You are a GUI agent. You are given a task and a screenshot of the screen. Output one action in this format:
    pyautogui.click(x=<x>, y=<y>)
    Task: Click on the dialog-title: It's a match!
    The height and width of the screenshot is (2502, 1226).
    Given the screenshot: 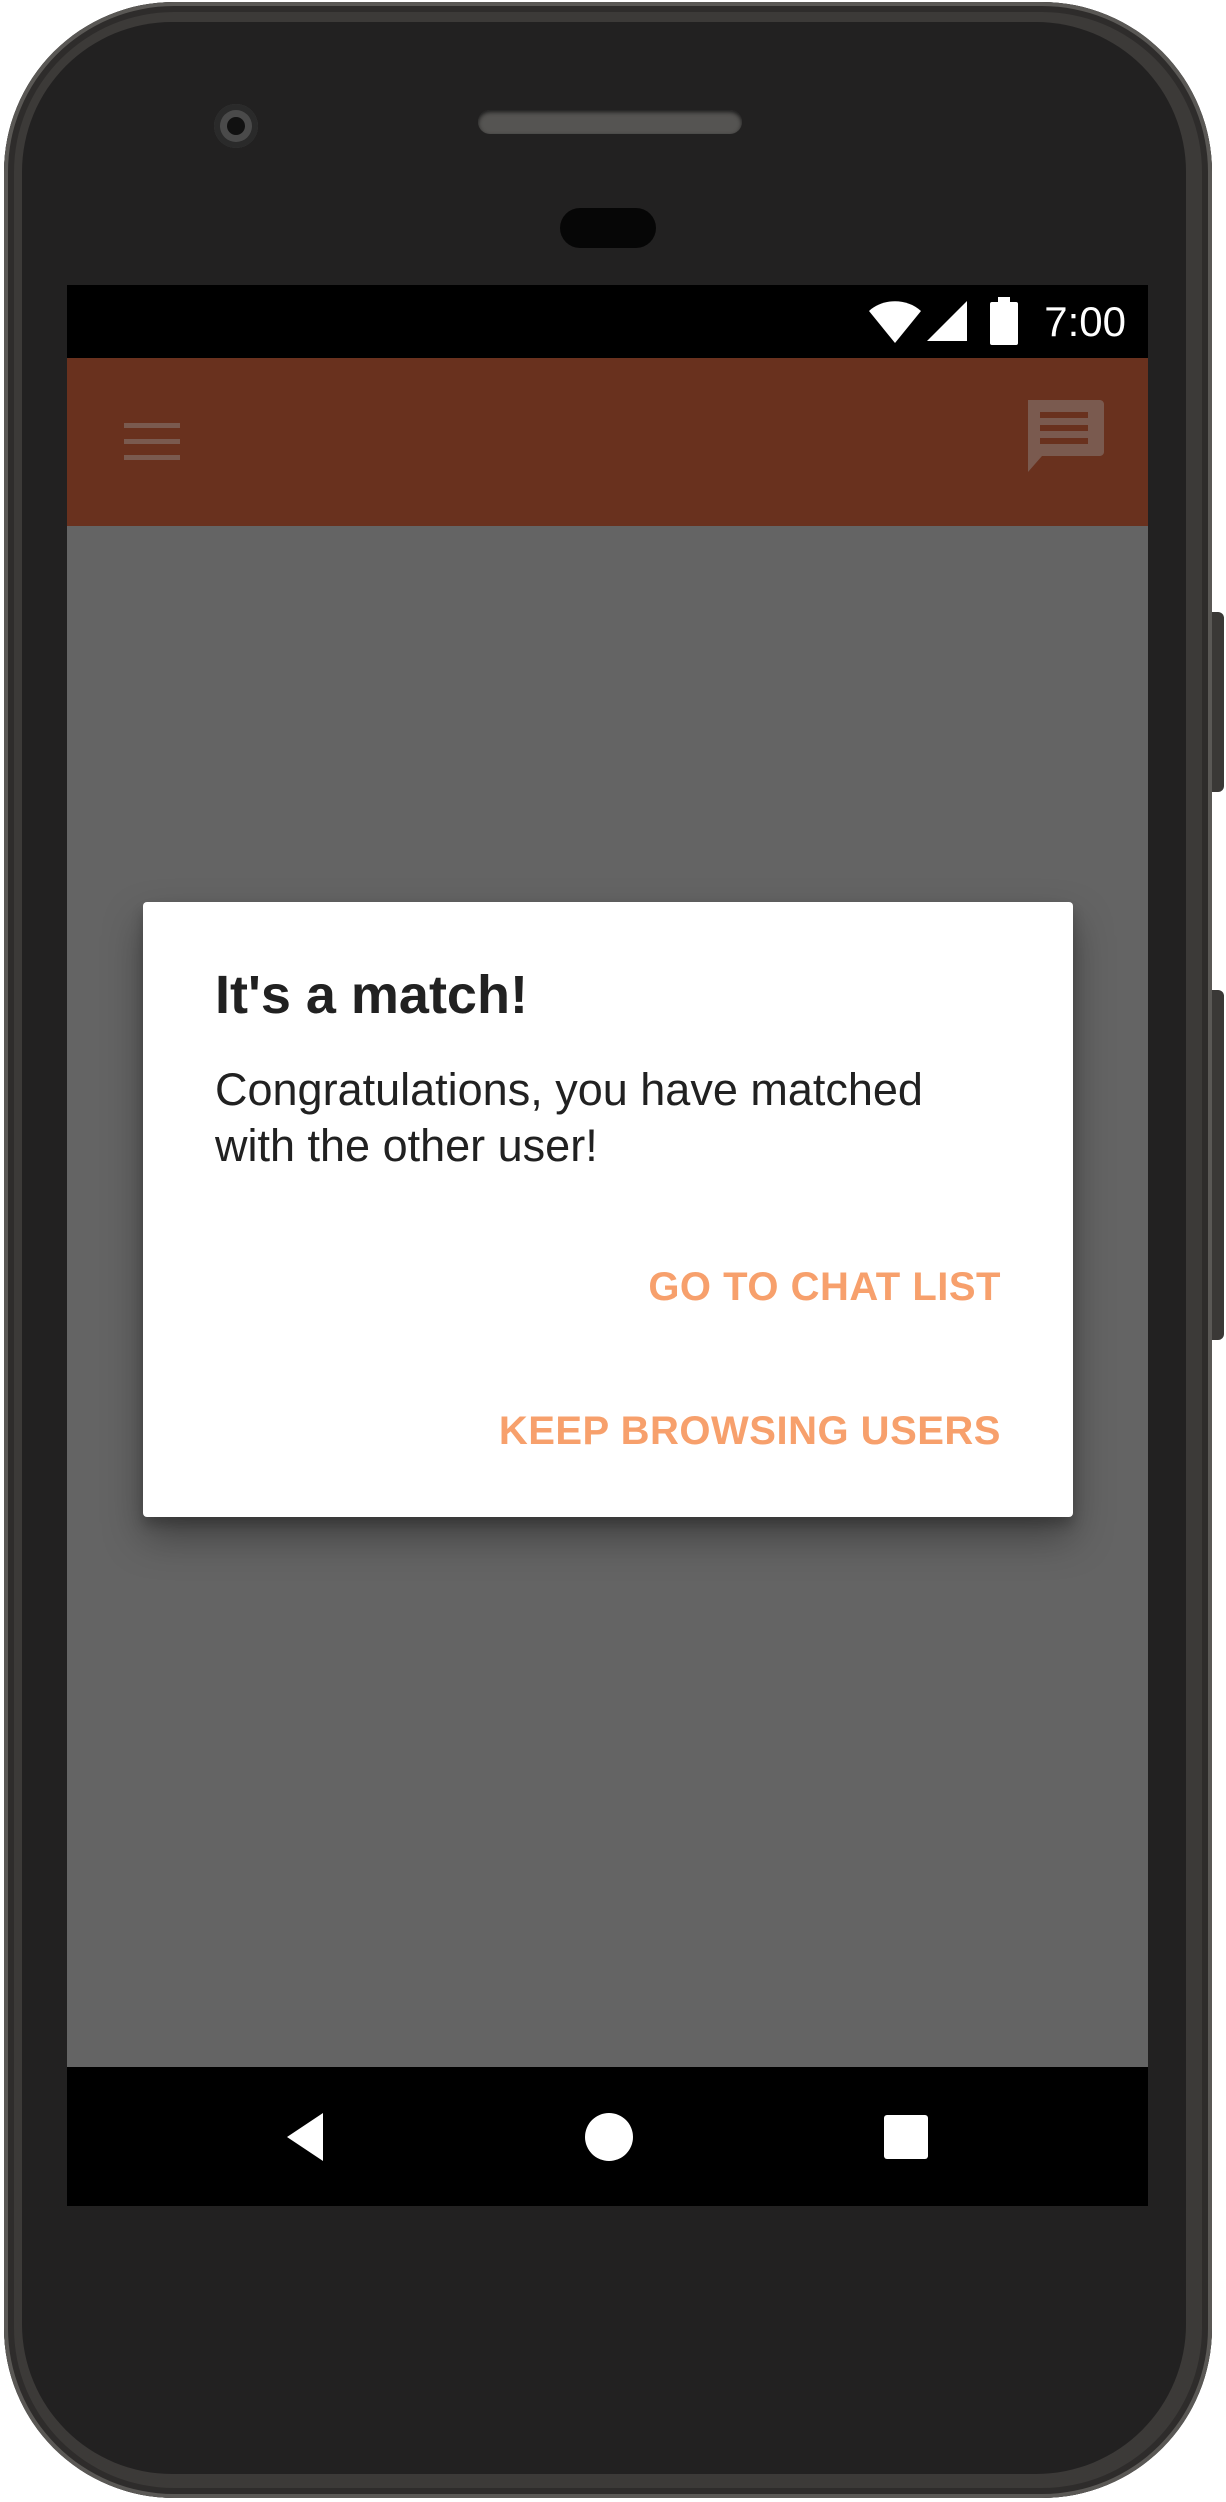 What is the action you would take?
    pyautogui.click(x=371, y=995)
    